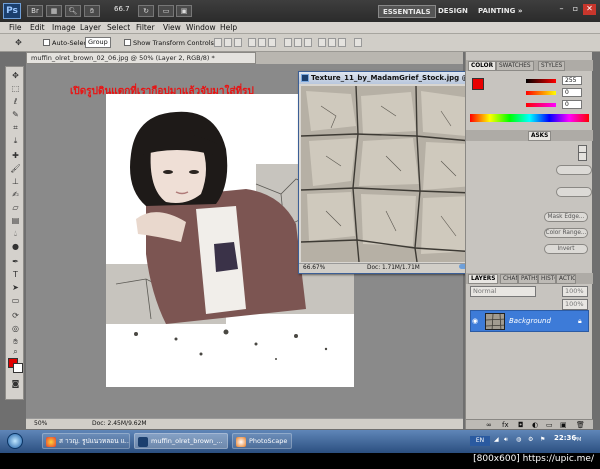 The height and width of the screenshot is (469, 600). Describe the element at coordinates (453, 11) in the screenshot. I see `workspace-design: DESIGN` at that location.